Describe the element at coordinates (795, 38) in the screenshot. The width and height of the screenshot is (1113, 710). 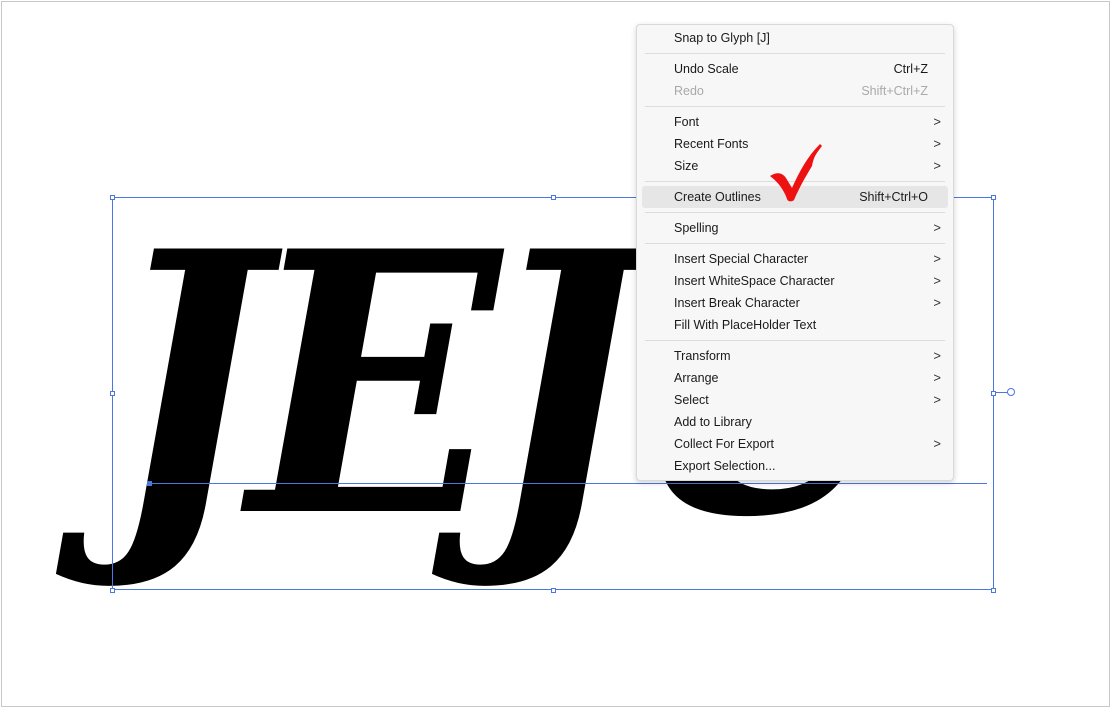
I see `menu-item-snap-to-glyph-j: Snap to Glyph [J]` at that location.